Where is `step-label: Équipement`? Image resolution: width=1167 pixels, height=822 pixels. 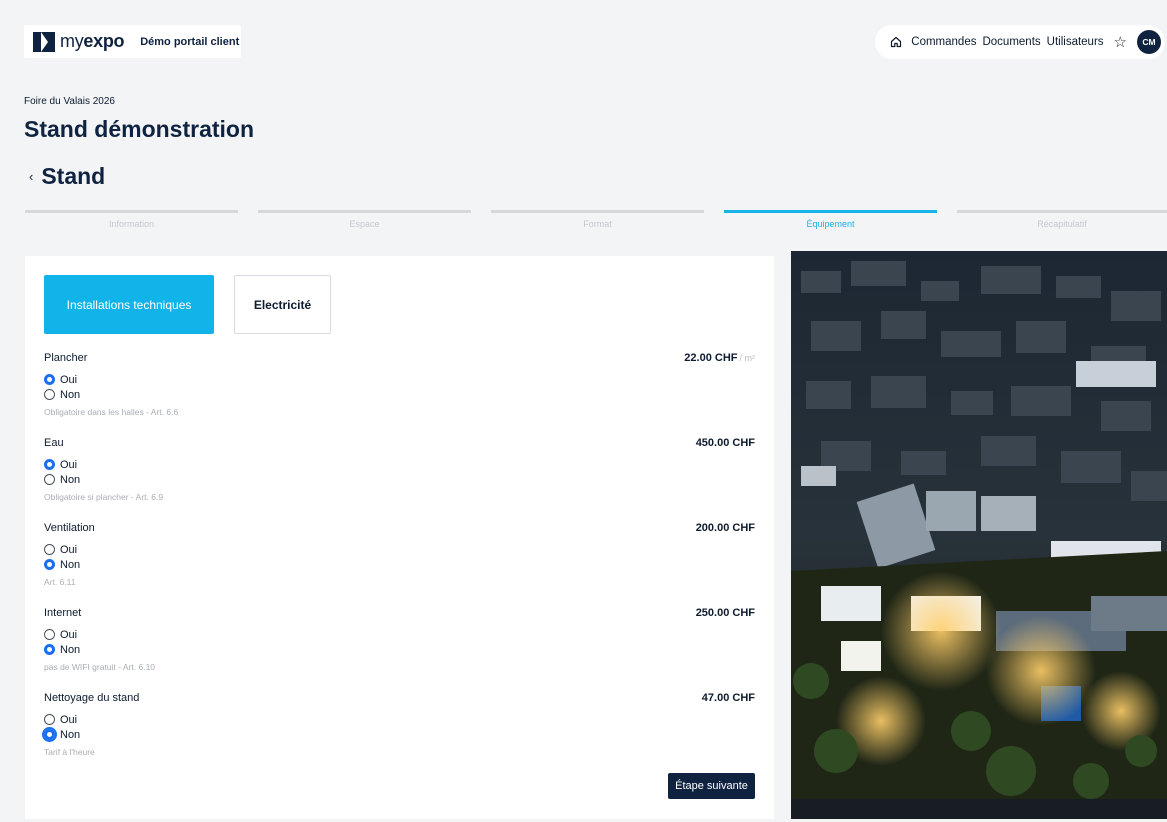
step-label: Équipement is located at coordinates (830, 224).